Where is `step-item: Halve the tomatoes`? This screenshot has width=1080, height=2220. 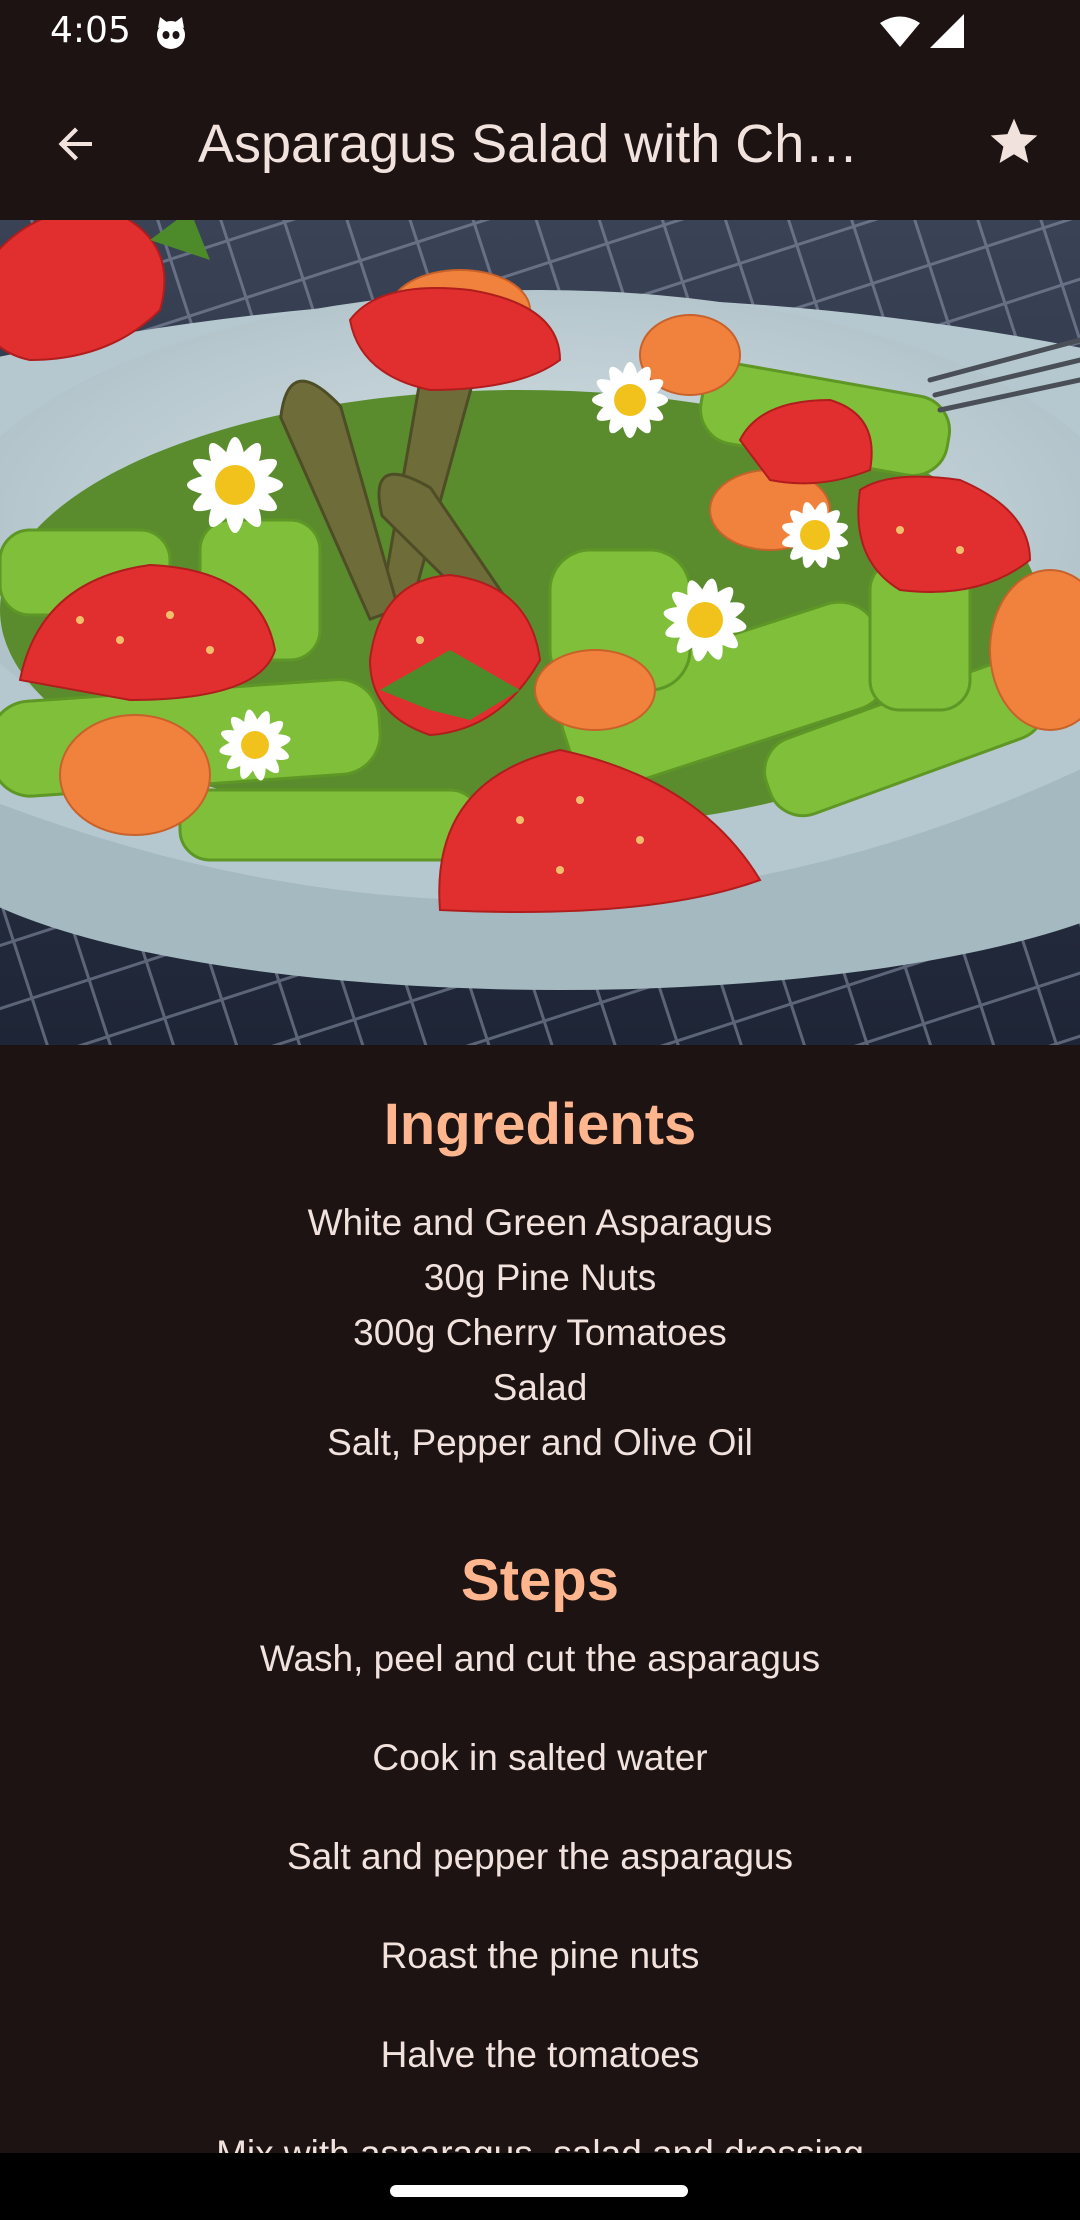 step-item: Halve the tomatoes is located at coordinates (540, 2054).